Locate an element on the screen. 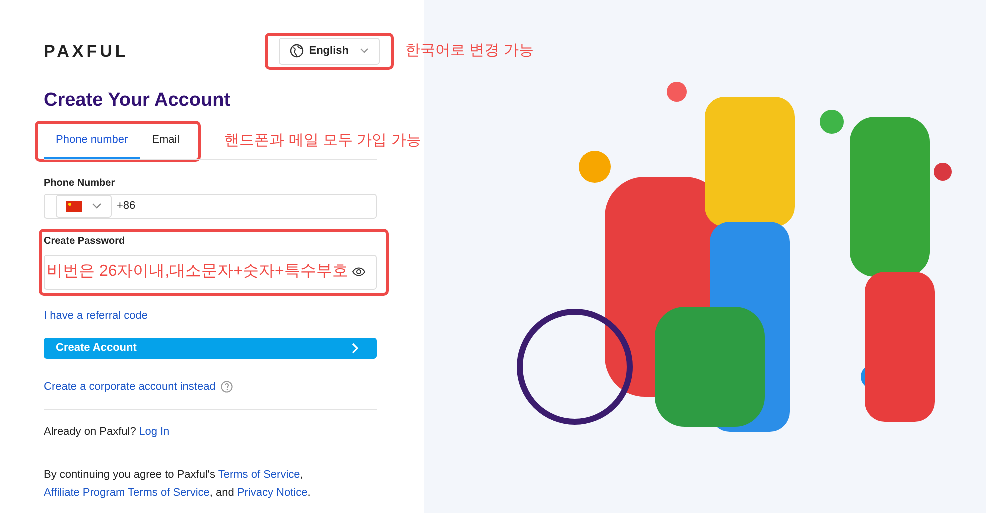 This screenshot has width=986, height=513. field-label: Phone Number is located at coordinates (80, 183).